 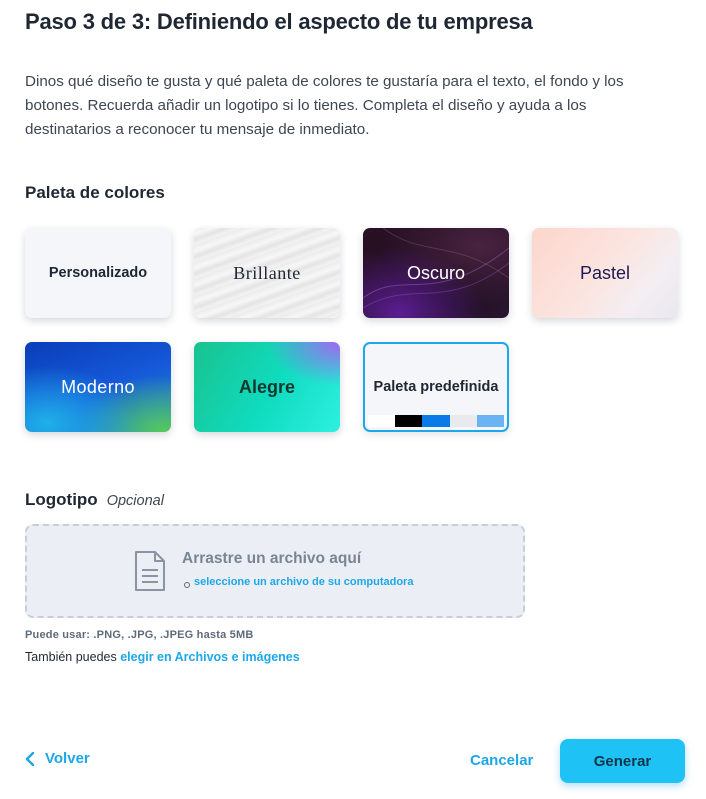 I want to click on palette-option-alegre: Alegre, so click(x=267, y=387).